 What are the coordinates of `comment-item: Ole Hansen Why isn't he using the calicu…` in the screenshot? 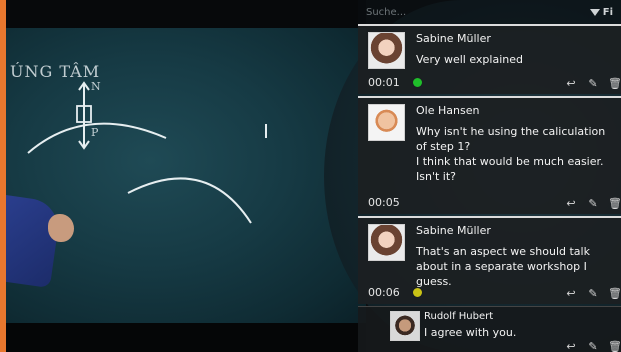 It's located at (489, 155).